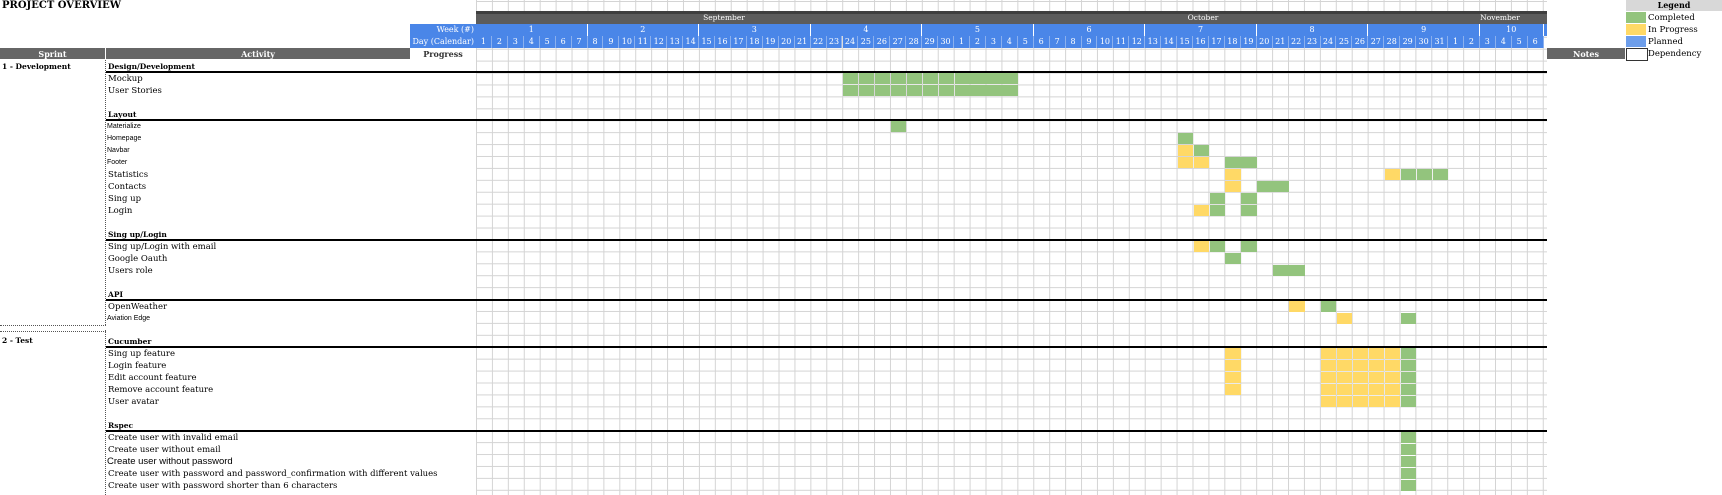 This screenshot has height=495, width=1722. What do you see at coordinates (128, 175) in the screenshot?
I see `activity-label: Statistics` at bounding box center [128, 175].